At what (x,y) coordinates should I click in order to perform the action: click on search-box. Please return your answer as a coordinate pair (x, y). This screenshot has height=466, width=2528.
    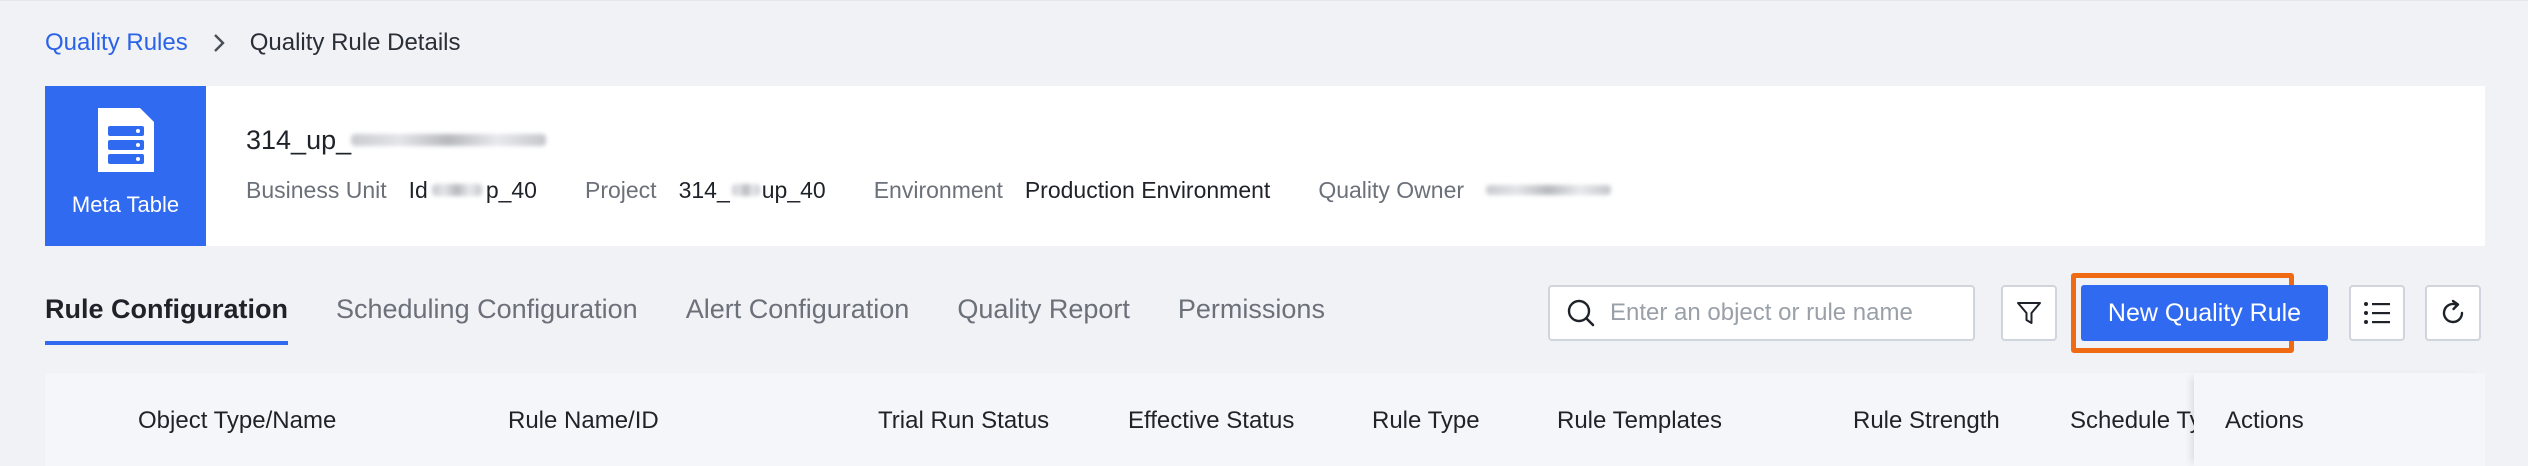
    Looking at the image, I should click on (1761, 313).